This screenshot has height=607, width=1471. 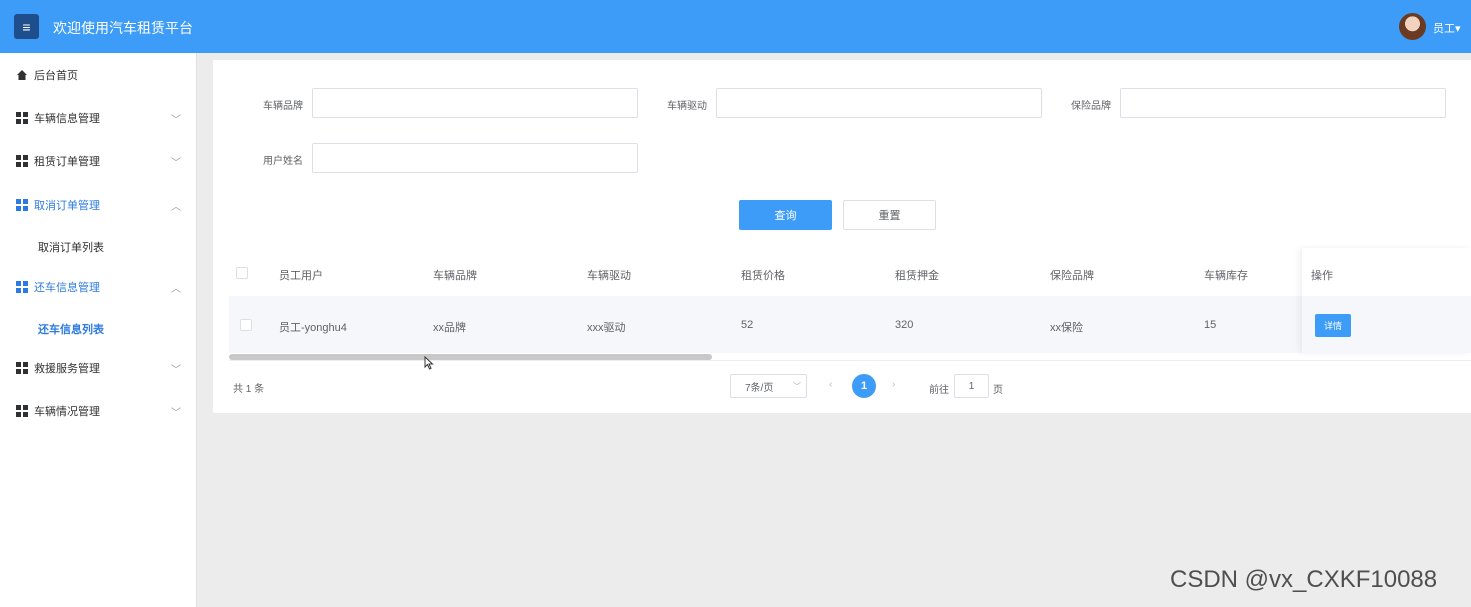 I want to click on sidebar-item-rescue-service: 救援服务管理 ﹀, so click(x=98, y=368).